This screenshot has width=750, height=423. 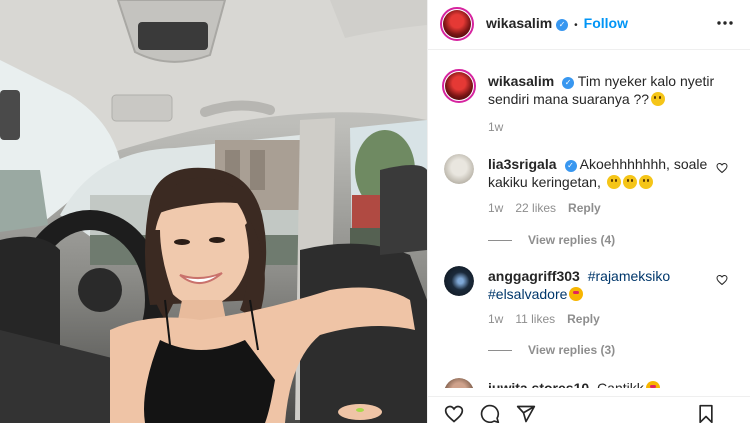 I want to click on author-avatar, so click(x=457, y=24).